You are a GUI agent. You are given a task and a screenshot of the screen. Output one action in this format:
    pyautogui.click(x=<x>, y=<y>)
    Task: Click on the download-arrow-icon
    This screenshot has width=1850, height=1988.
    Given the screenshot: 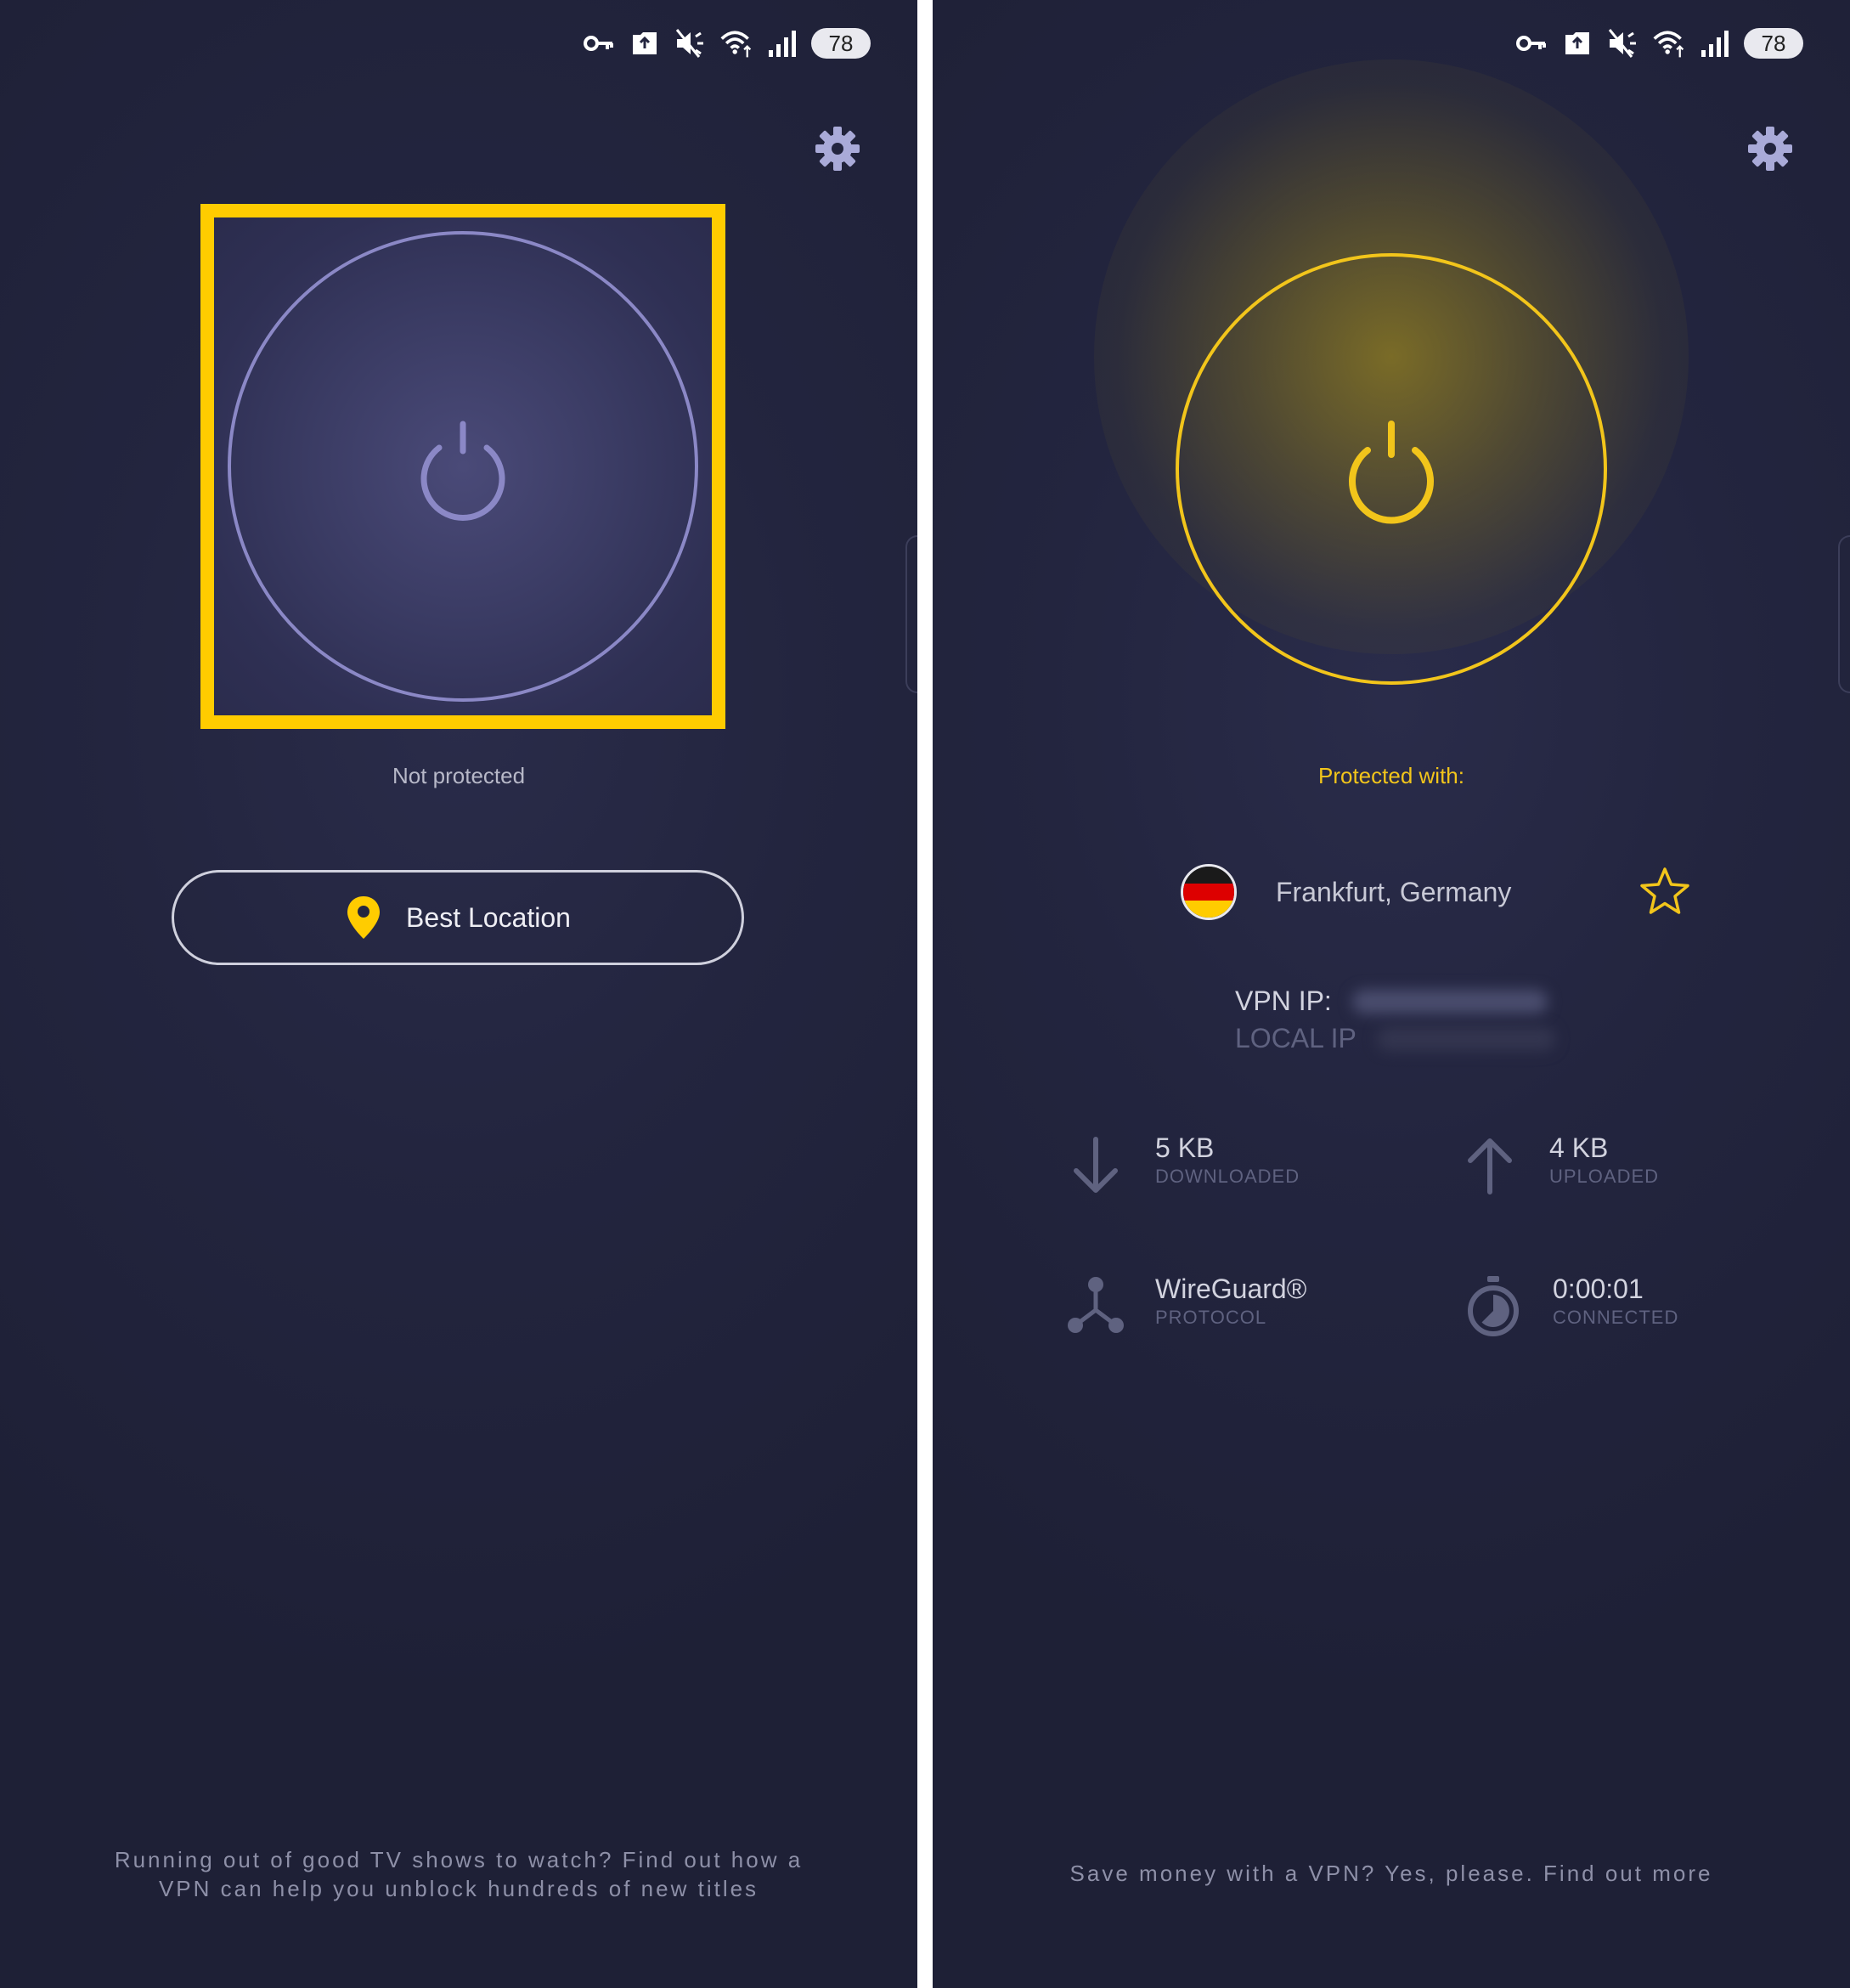 What is the action you would take?
    pyautogui.click(x=1096, y=1166)
    